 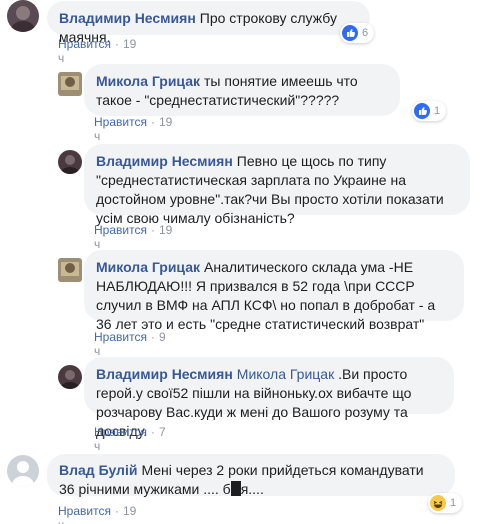 I want to click on comment-actions: Нравится · 9 ч, so click(x=130, y=344).